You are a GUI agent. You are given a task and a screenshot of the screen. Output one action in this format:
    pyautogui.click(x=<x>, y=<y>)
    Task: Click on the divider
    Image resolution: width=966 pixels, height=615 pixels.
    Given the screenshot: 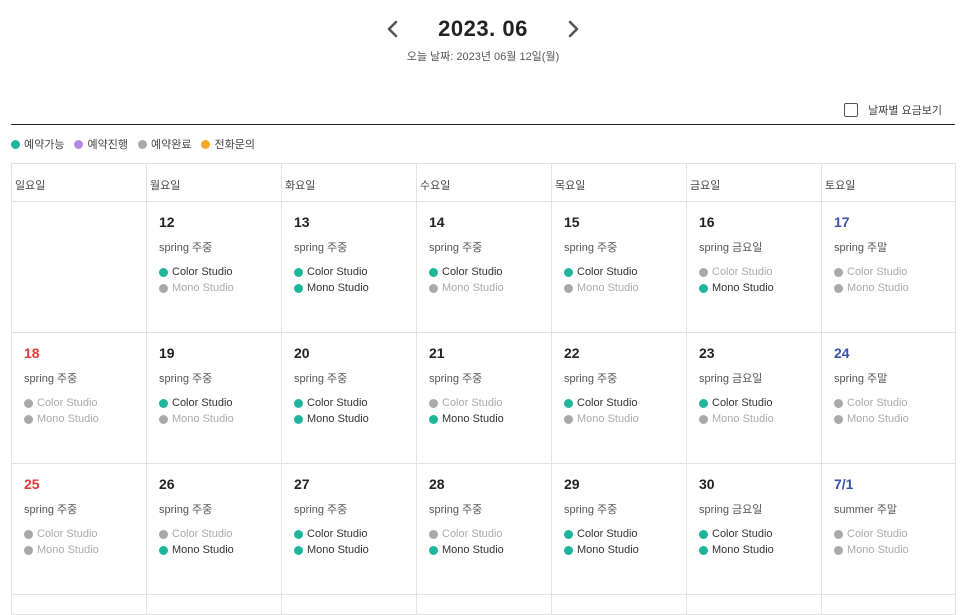 What is the action you would take?
    pyautogui.click(x=483, y=124)
    